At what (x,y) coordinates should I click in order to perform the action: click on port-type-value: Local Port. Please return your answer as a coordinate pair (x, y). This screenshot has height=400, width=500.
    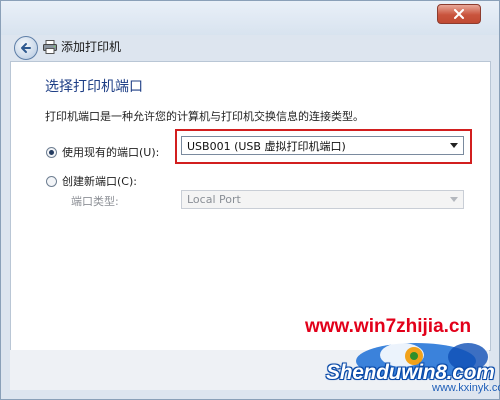
    Looking at the image, I should click on (214, 199).